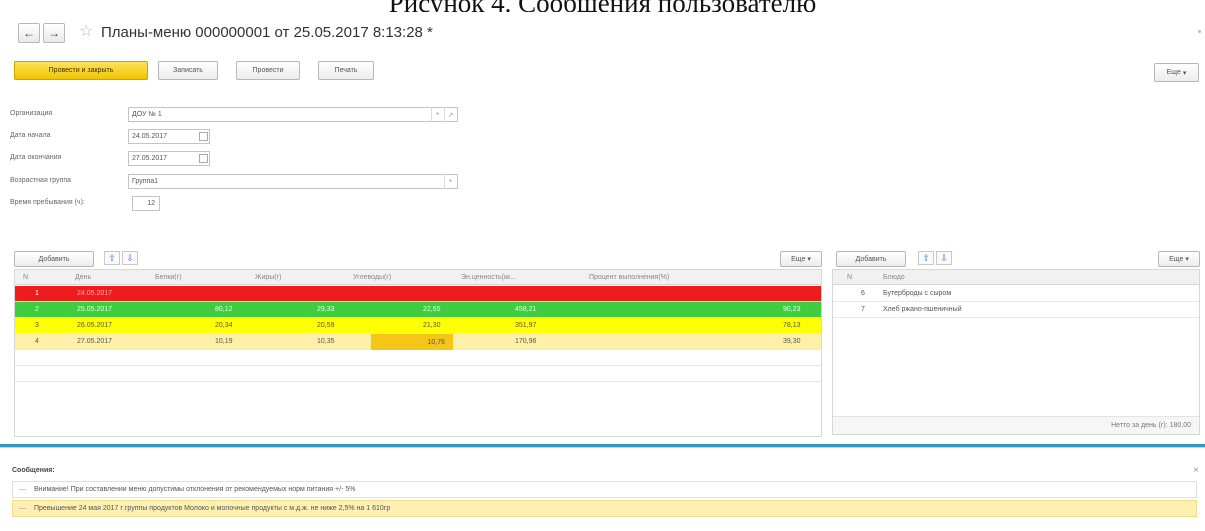 The height and width of the screenshot is (531, 1205). Describe the element at coordinates (95, 293) in the screenshot. I see `row-day: 24.05.2017` at that location.